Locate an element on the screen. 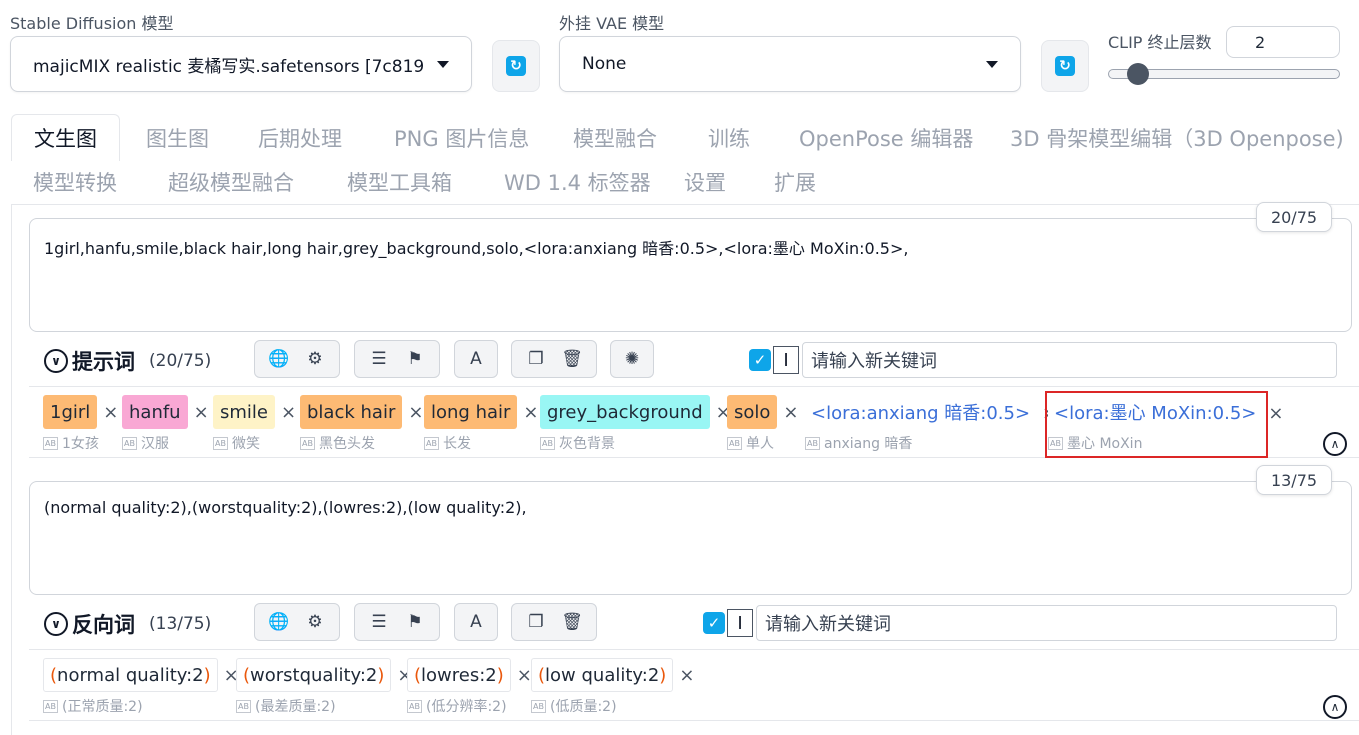  negative-tag: (lowres:2) × AB (低分辨率:2) is located at coordinates (469, 687).